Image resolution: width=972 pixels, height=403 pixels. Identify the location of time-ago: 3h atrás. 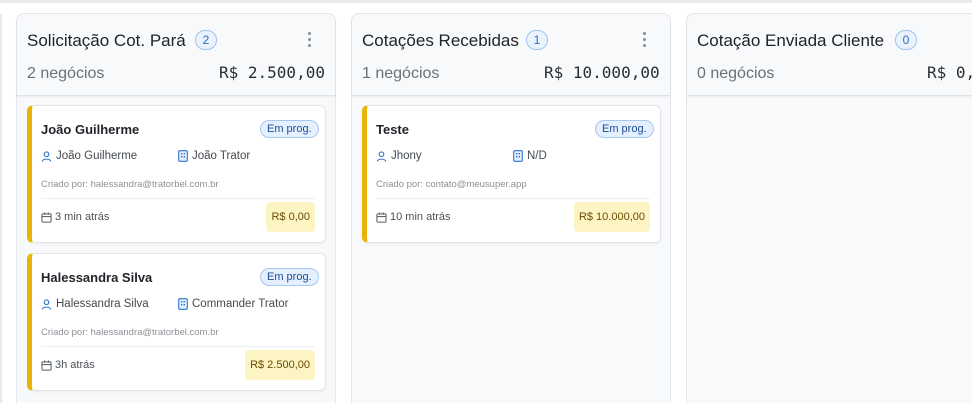
(75, 365).